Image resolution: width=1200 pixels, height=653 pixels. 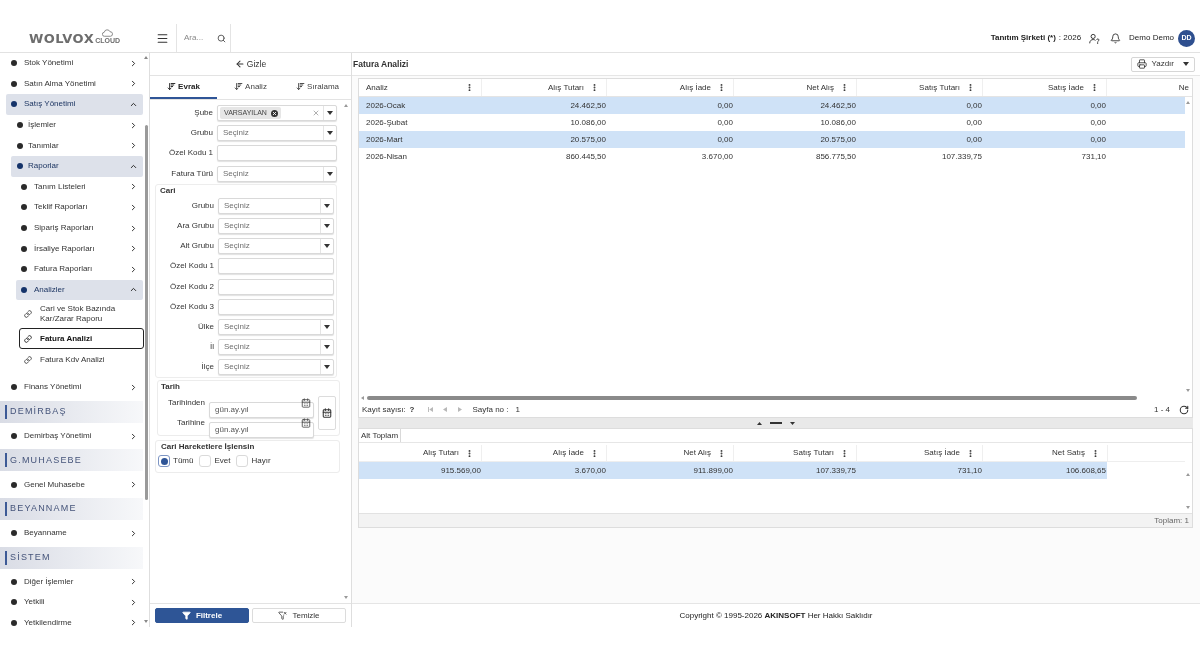 I want to click on nav-item: Diğer İşlemler, so click(x=74, y=582).